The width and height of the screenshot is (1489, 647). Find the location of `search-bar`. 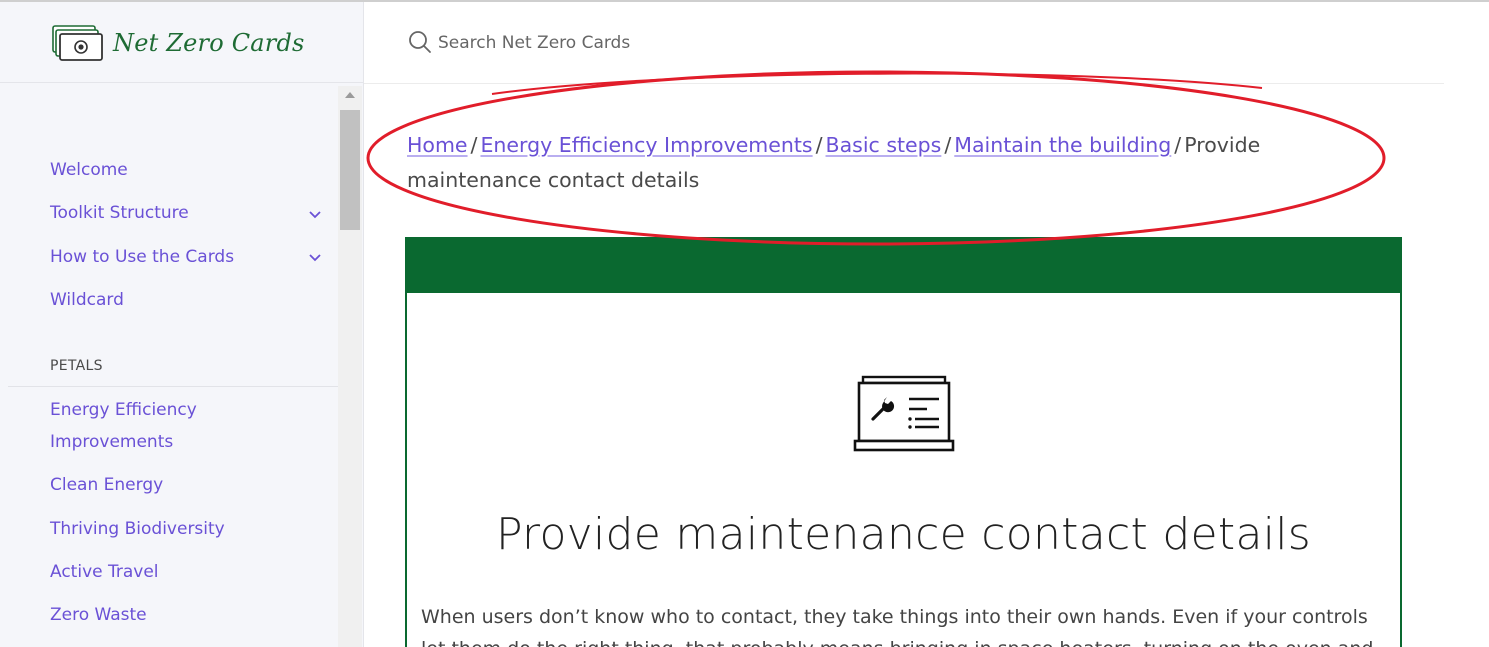

search-bar is located at coordinates (904, 43).